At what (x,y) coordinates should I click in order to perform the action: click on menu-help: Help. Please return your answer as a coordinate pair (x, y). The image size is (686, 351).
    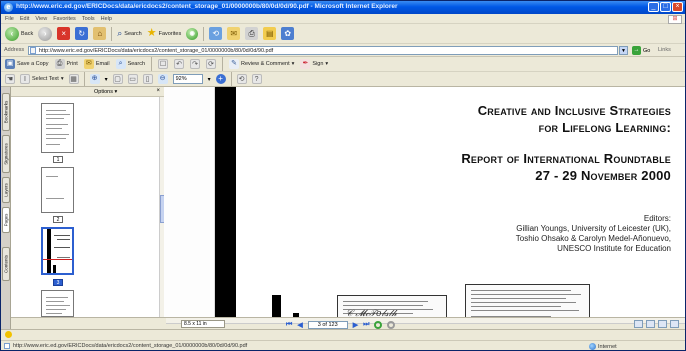
    Looking at the image, I should click on (106, 19).